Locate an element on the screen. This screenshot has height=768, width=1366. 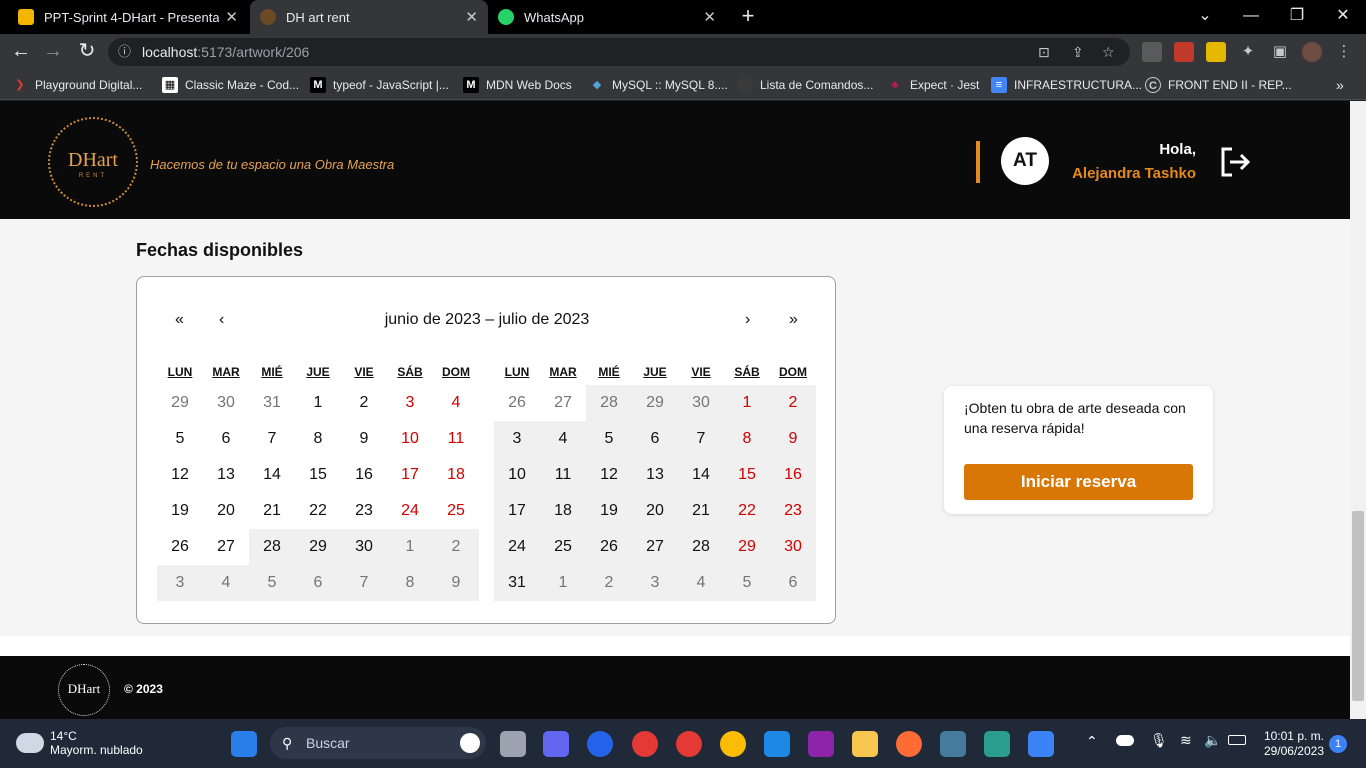
wifi-icon: ≋ is located at coordinates (1186, 740).